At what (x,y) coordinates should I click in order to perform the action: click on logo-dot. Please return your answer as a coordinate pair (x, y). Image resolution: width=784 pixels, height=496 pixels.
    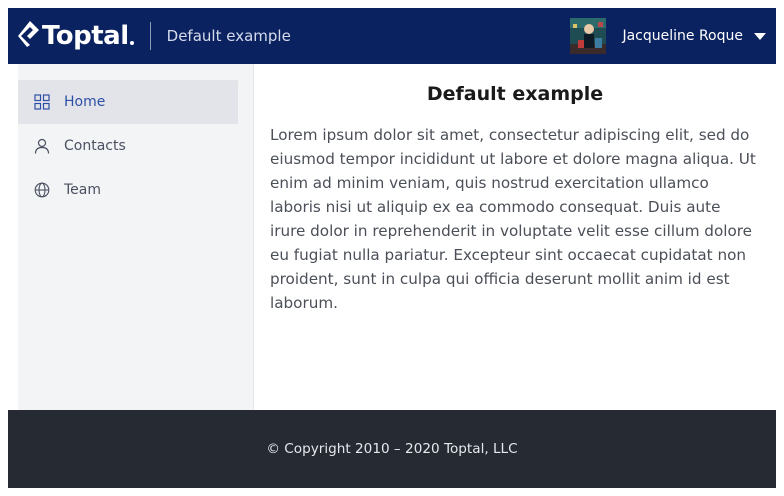
    Looking at the image, I should click on (131, 43).